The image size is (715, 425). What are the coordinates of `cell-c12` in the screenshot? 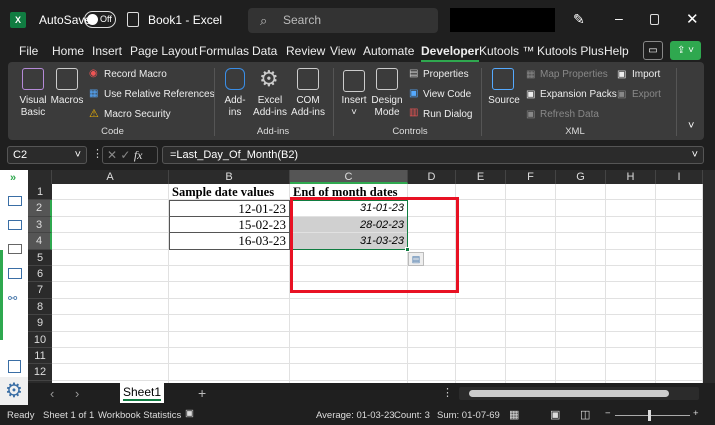 It's located at (349, 372).